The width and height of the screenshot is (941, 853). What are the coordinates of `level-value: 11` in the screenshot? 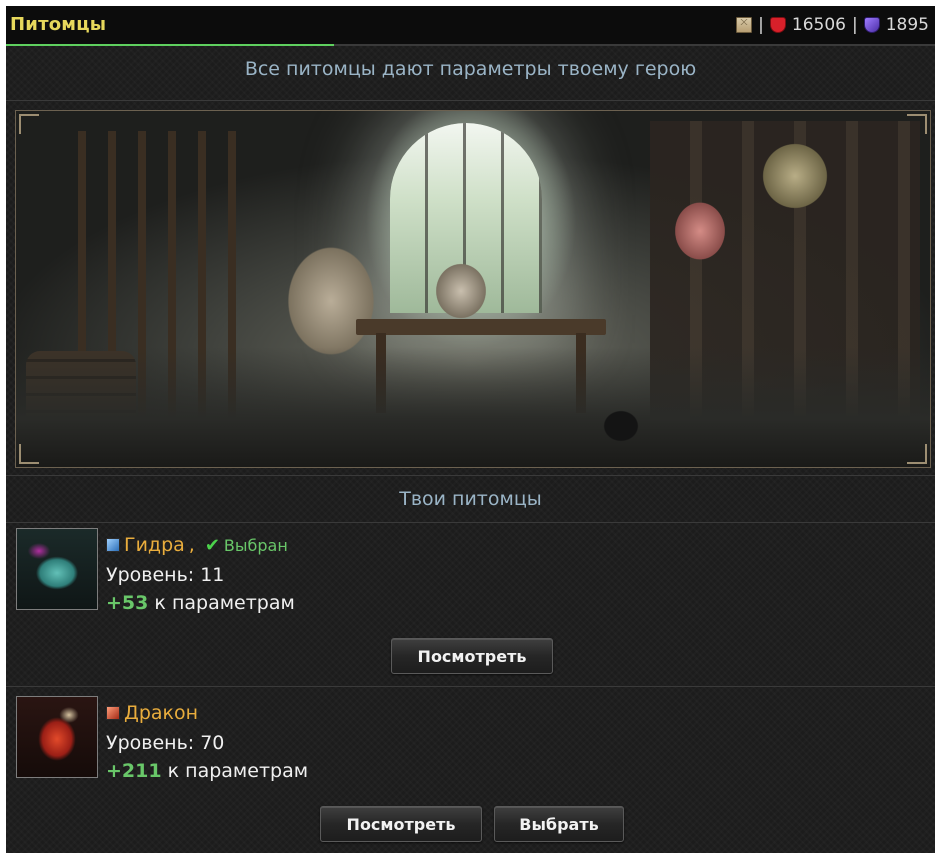 It's located at (212, 575).